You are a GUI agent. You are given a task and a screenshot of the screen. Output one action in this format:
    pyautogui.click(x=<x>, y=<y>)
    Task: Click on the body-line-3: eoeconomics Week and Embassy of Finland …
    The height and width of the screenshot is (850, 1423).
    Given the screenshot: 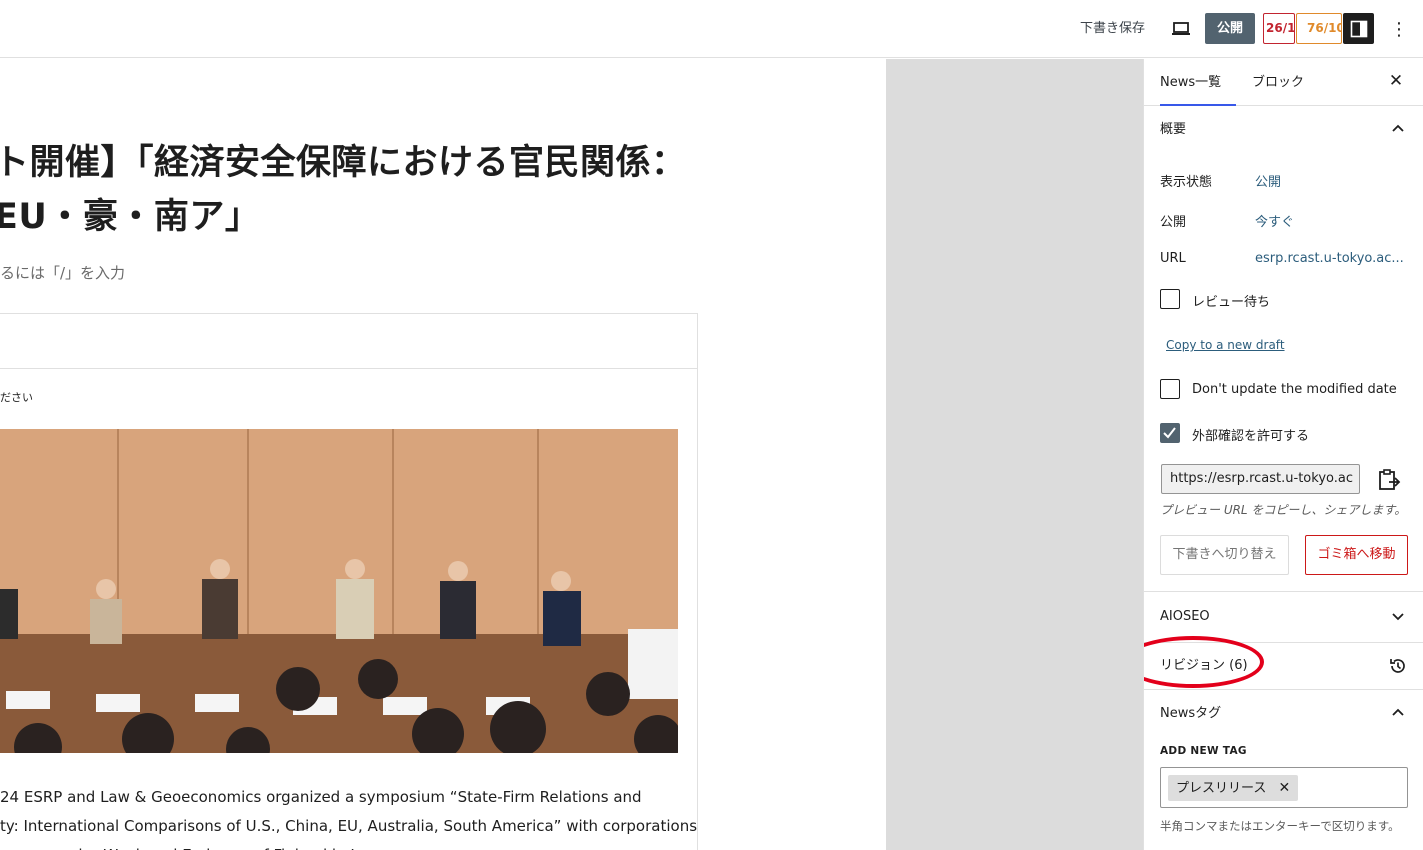 What is the action you would take?
    pyautogui.click(x=350, y=845)
    